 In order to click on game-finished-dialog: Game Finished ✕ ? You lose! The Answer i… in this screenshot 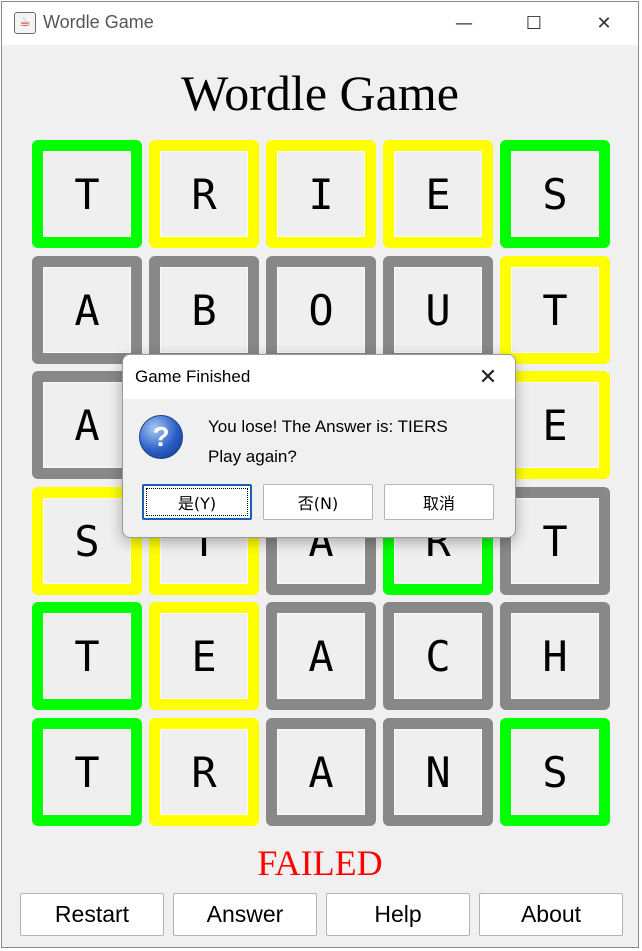, I will do `click(319, 446)`.